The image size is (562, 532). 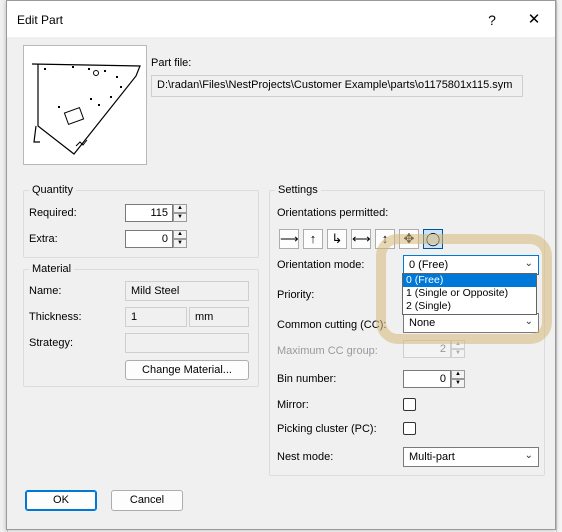 What do you see at coordinates (559, 266) in the screenshot?
I see `background-window-right` at bounding box center [559, 266].